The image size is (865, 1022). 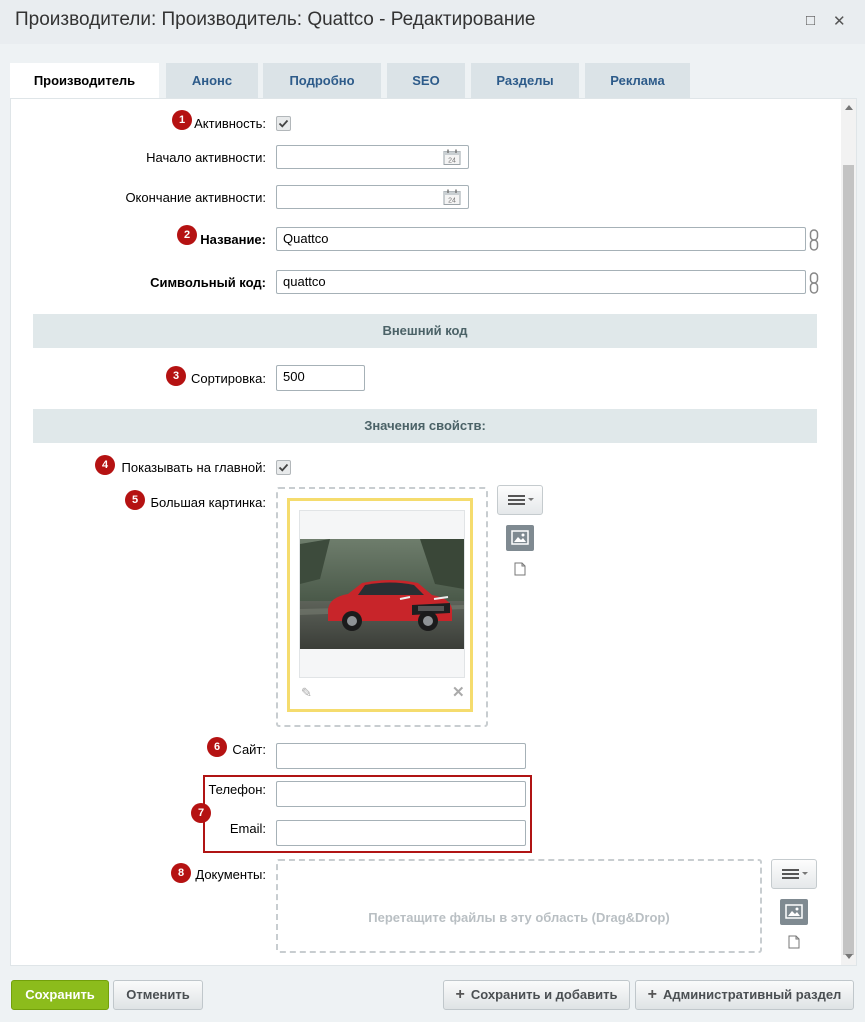 What do you see at coordinates (181, 873) in the screenshot?
I see `badge-8: 8` at bounding box center [181, 873].